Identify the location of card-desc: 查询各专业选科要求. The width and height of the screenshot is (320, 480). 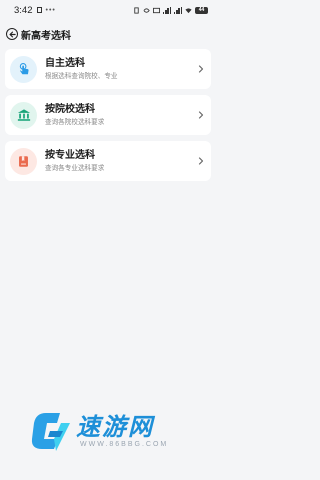
(75, 168).